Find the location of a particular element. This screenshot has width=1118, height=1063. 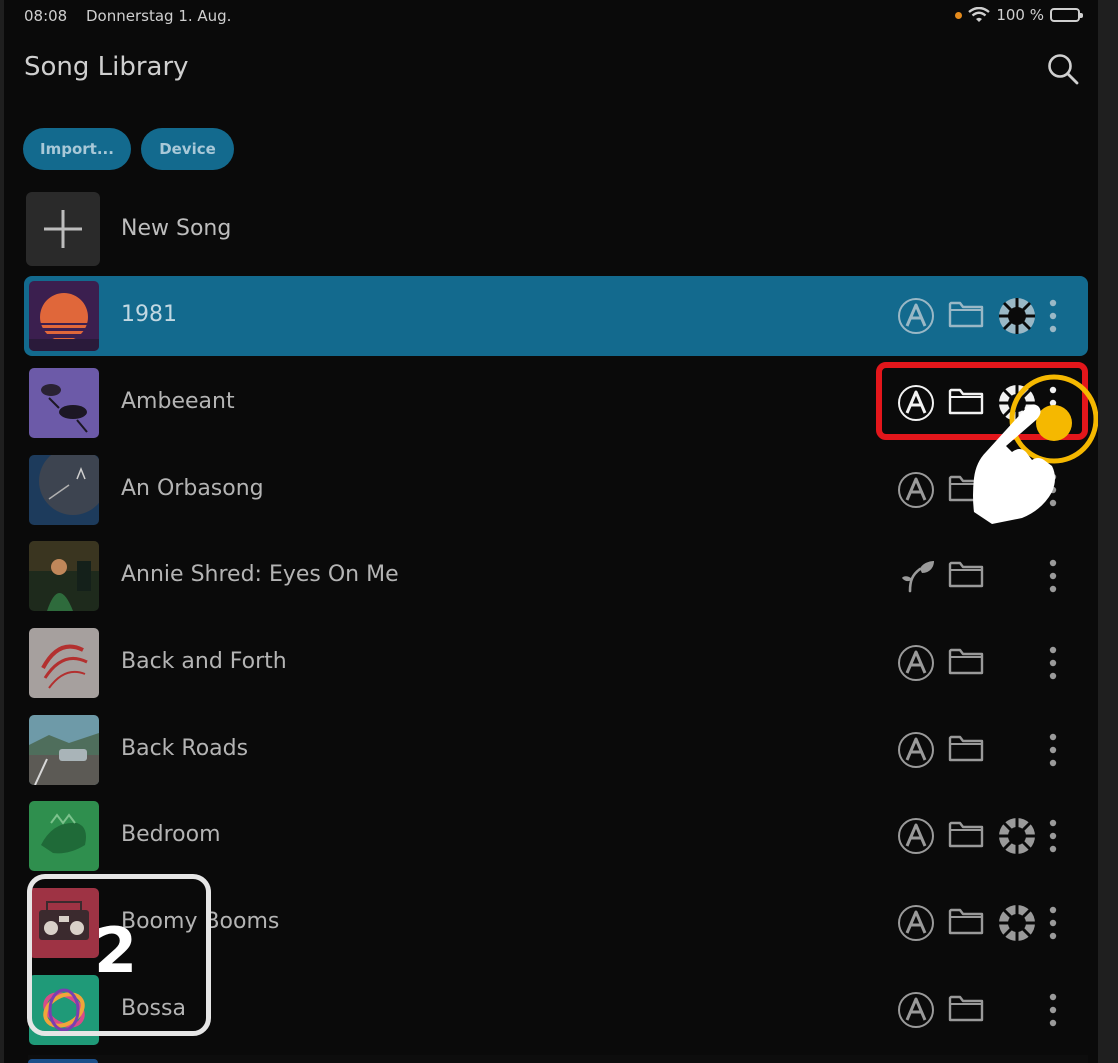

status-bar: 08:08 Donnerstag 1. Aug. 100 % is located at coordinates (551, 16).